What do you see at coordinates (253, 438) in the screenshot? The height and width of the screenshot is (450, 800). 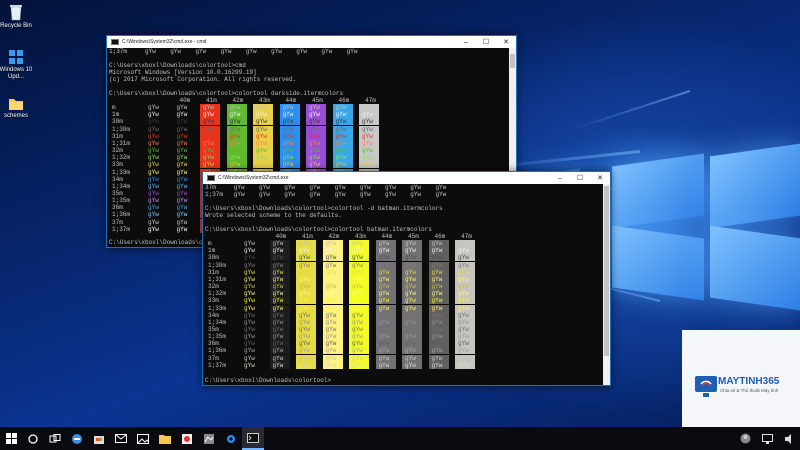 I see `taskbar-cmd` at bounding box center [253, 438].